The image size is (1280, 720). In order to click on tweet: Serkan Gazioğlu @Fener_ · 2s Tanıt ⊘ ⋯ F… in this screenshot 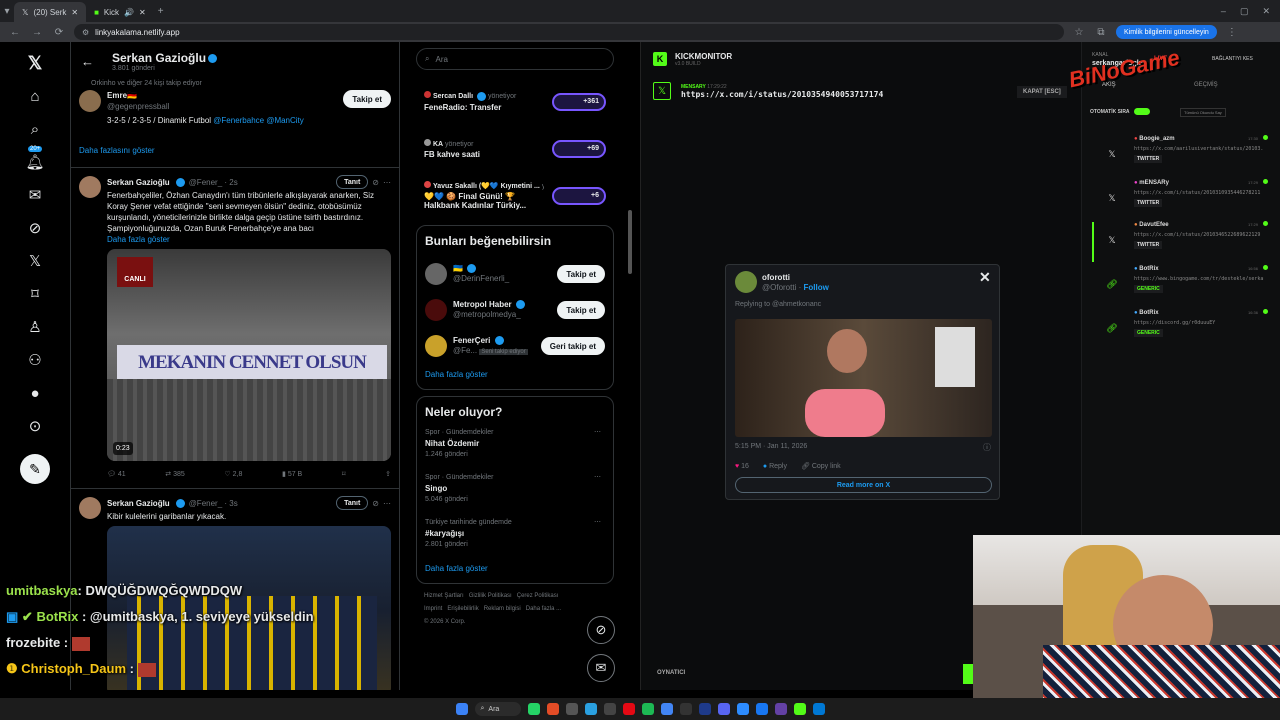, I will do `click(235, 327)`.